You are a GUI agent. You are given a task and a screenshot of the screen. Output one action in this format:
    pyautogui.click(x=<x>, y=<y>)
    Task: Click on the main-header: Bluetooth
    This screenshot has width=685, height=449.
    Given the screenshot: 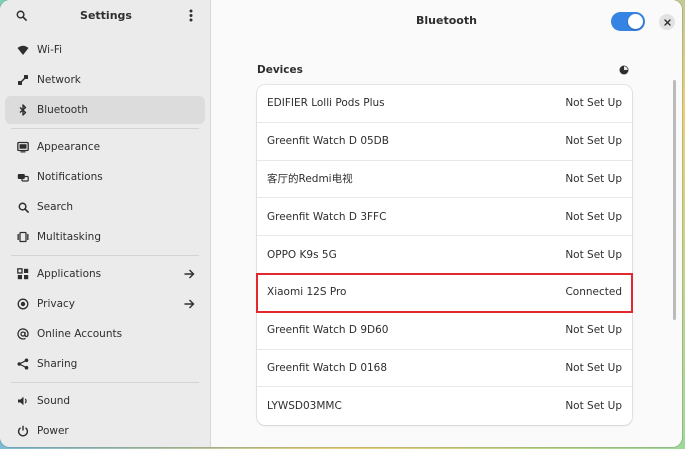 What is the action you would take?
    pyautogui.click(x=446, y=20)
    